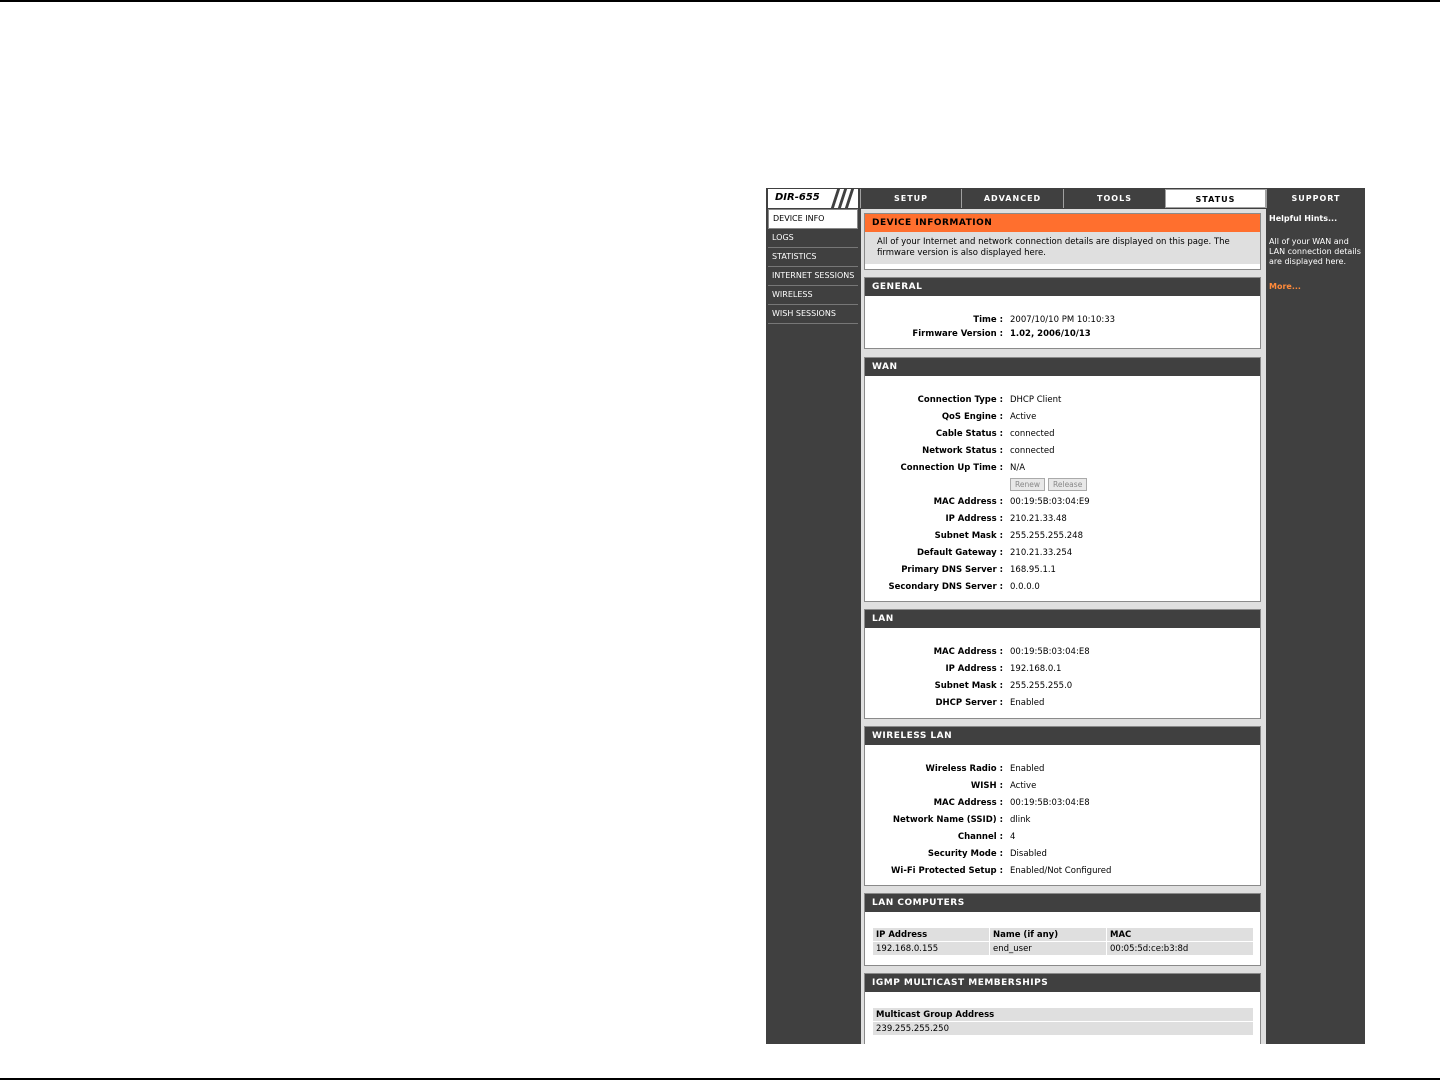 The image size is (1440, 1081). Describe the element at coordinates (910, 198) in the screenshot. I see `tab-setup: SETUP` at that location.